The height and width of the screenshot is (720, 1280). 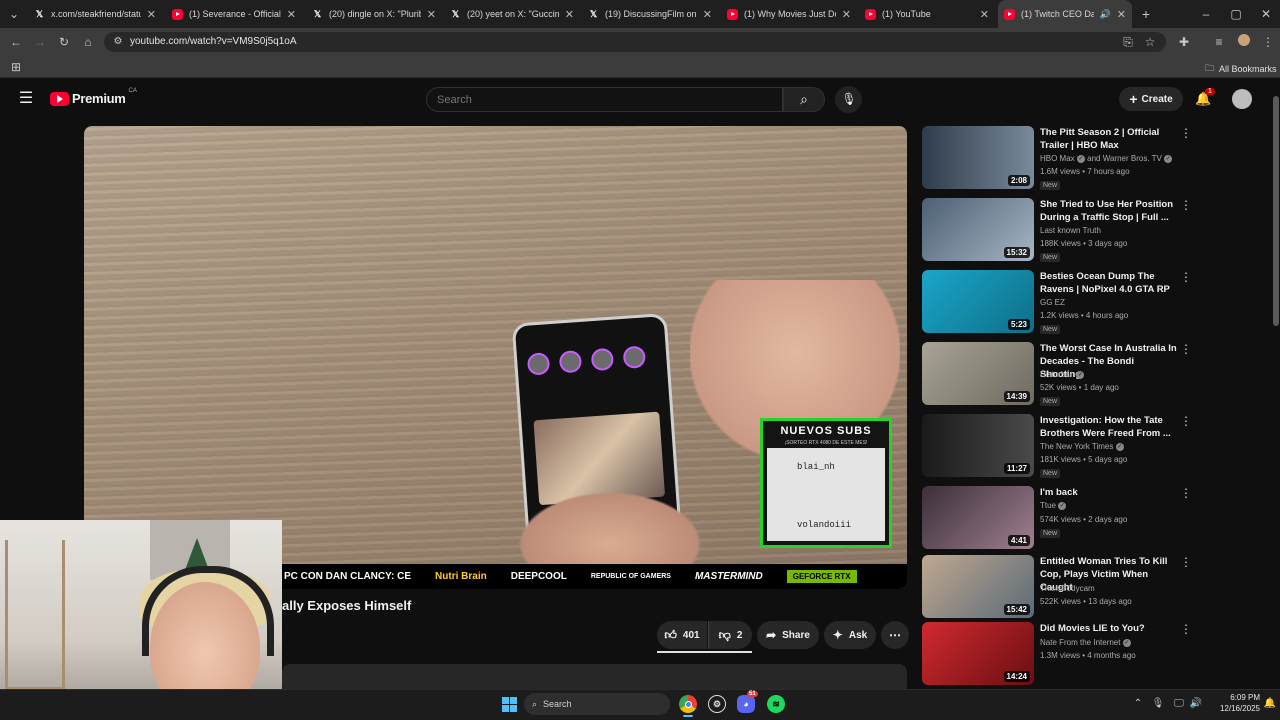 What do you see at coordinates (895, 635) in the screenshot?
I see `more-actions-button: ⋯` at bounding box center [895, 635].